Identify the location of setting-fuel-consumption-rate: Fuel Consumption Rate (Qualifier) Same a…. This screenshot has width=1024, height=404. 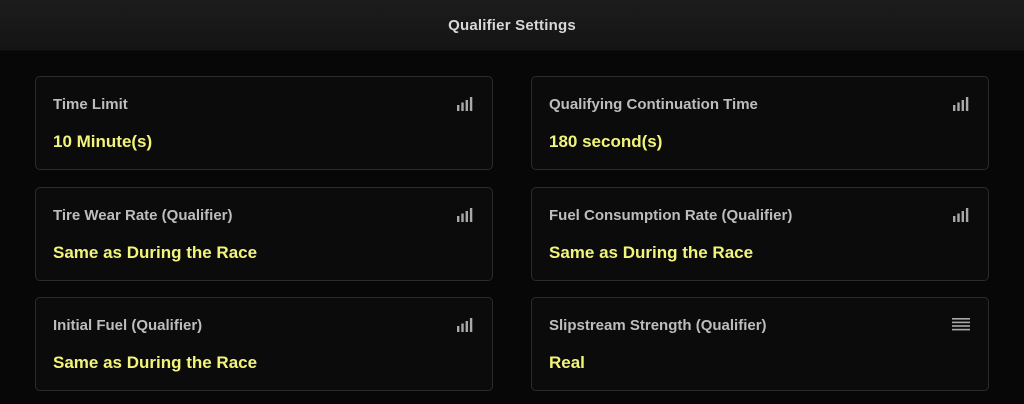
(760, 234).